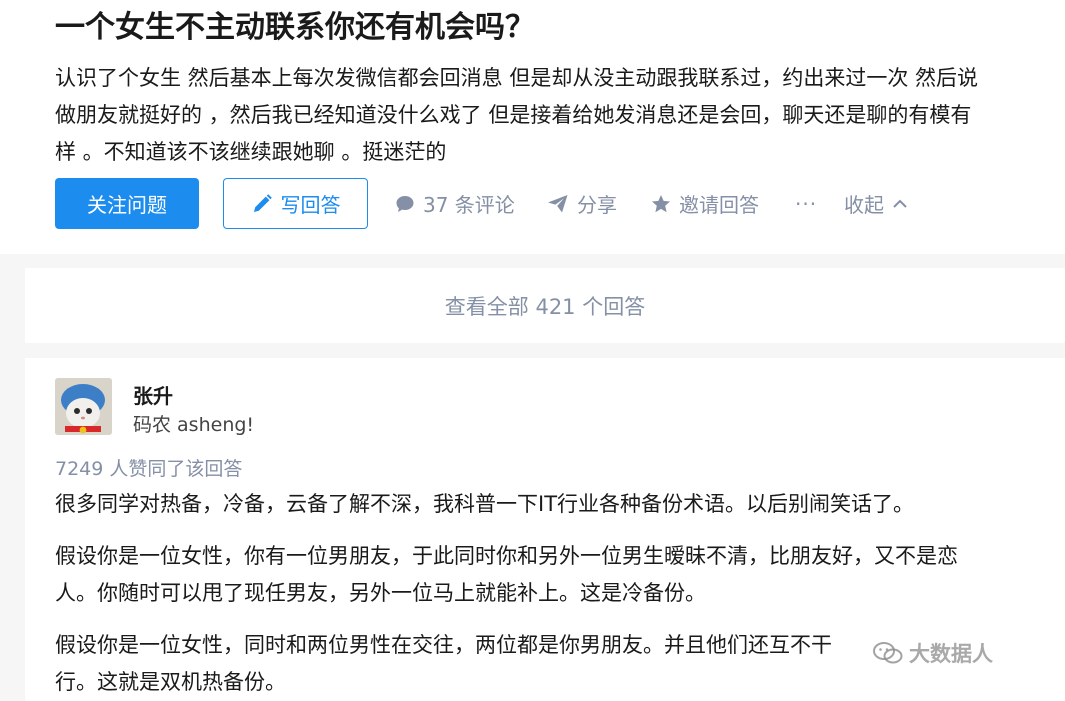 This screenshot has height=701, width=1065. Describe the element at coordinates (888, 653) in the screenshot. I see `wechat-icon` at that location.